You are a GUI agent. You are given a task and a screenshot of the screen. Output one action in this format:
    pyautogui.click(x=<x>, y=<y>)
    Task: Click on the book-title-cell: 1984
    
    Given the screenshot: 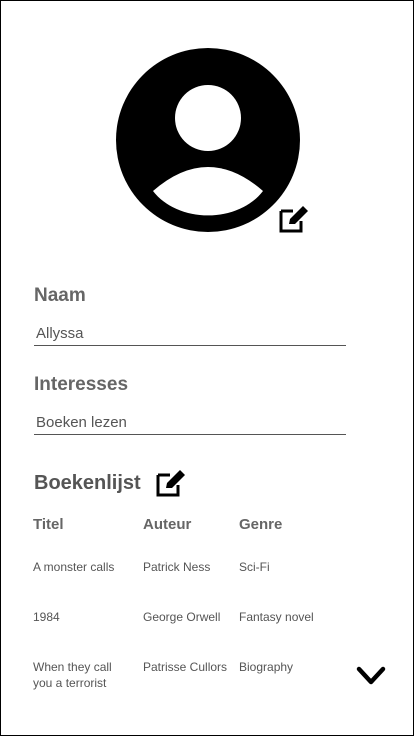 What is the action you would take?
    pyautogui.click(x=46, y=617)
    